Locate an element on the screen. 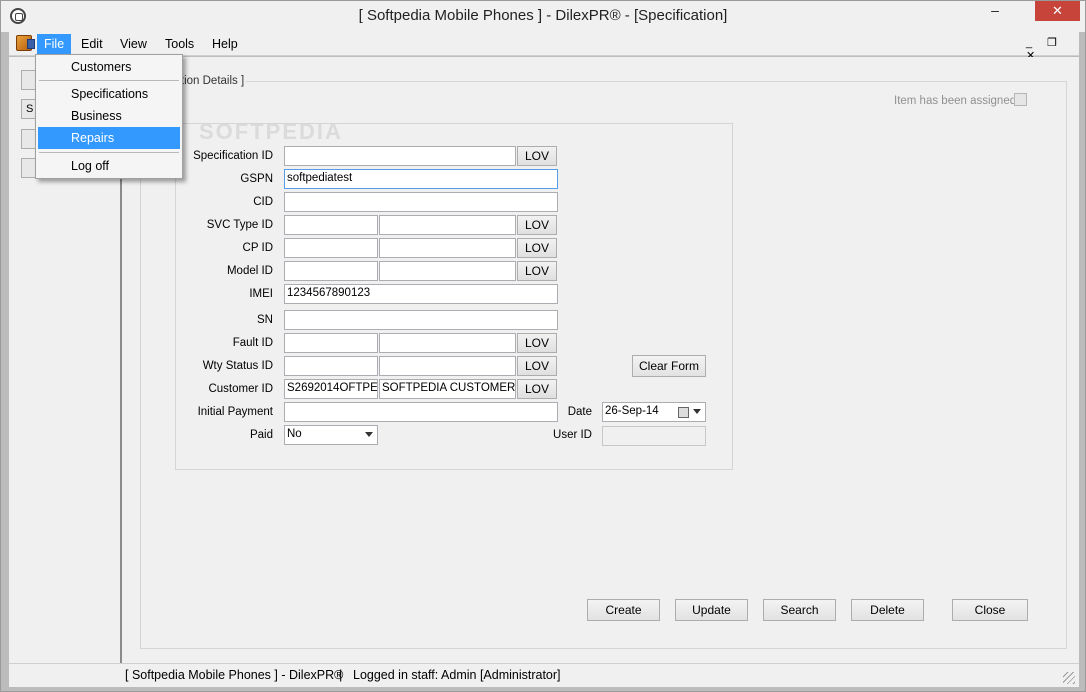 Image resolution: width=1086 pixels, height=692 pixels. sn-label: SN is located at coordinates (265, 320).